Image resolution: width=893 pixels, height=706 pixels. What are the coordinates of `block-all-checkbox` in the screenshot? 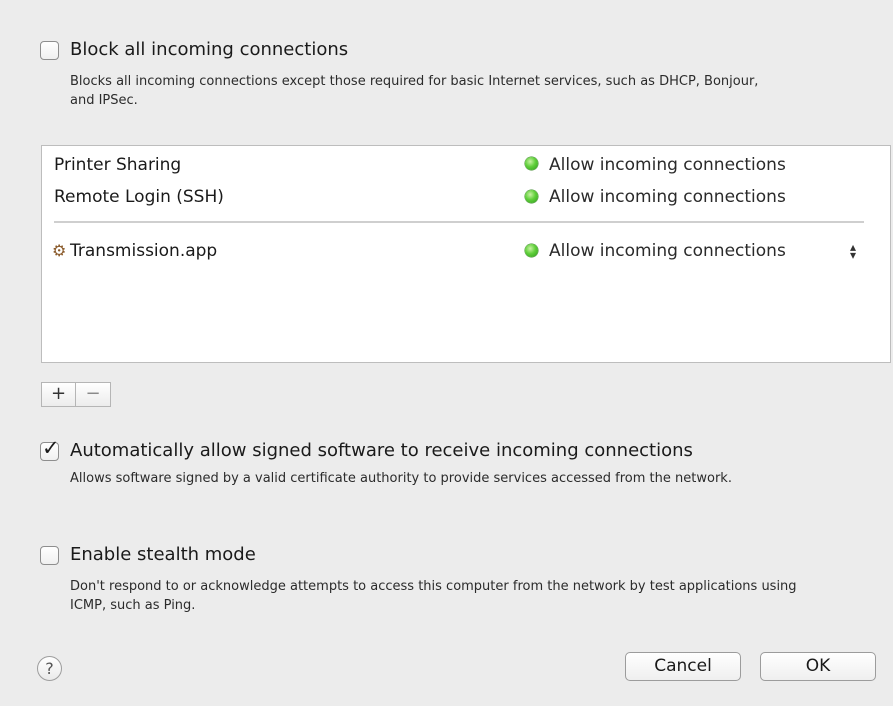 It's located at (49, 50).